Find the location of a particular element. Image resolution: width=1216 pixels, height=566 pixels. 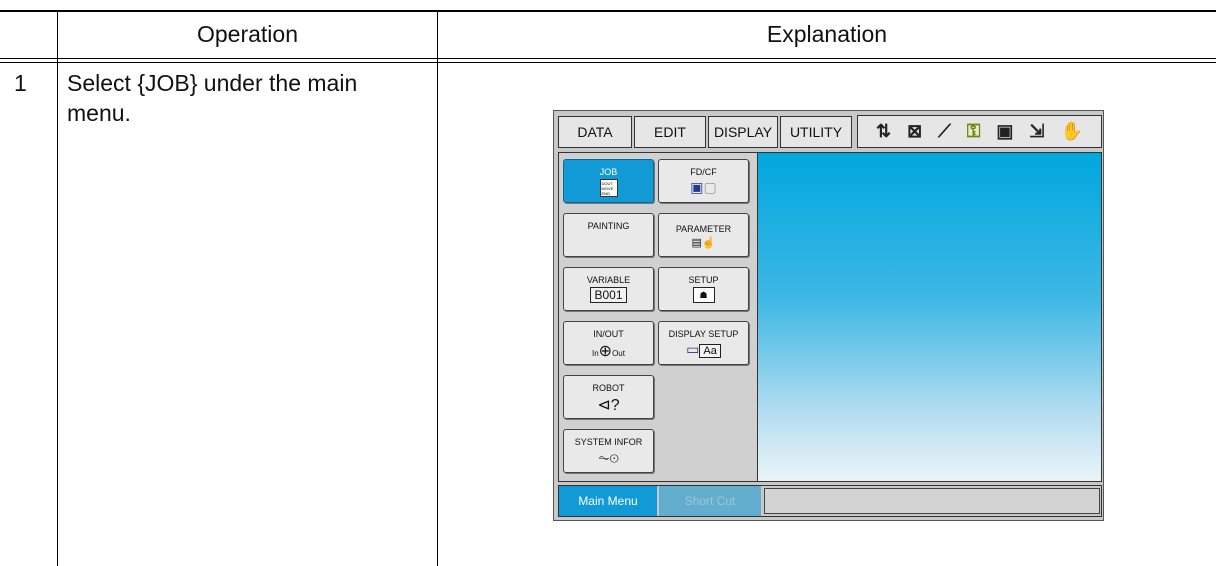

menu-painting-button: PAINTING is located at coordinates (608, 235).